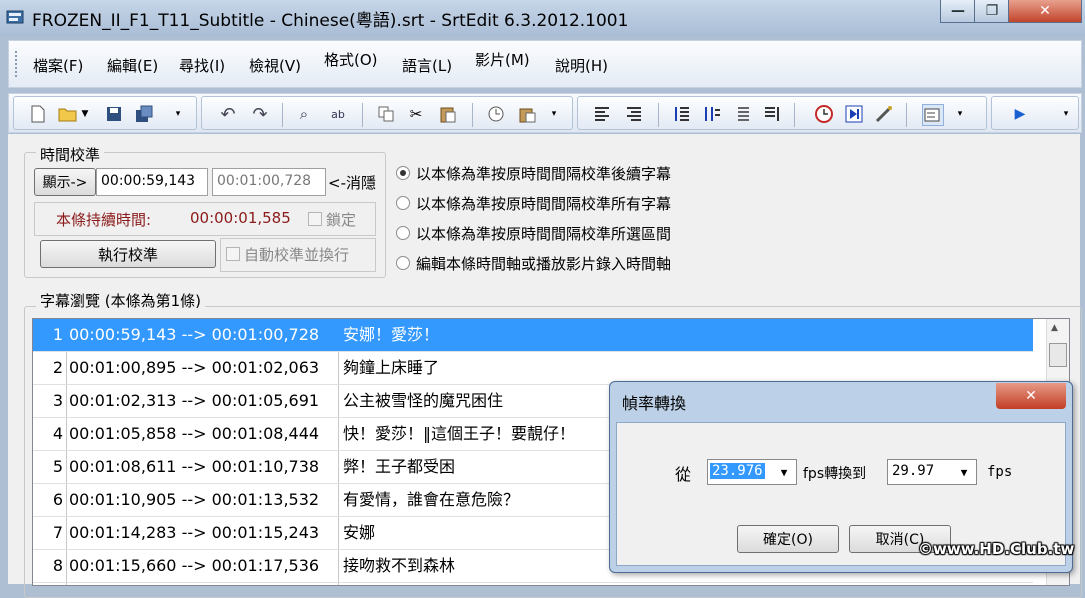 This screenshot has width=1085, height=598. Describe the element at coordinates (38, 114) in the screenshot. I see `new-file-icon` at that location.